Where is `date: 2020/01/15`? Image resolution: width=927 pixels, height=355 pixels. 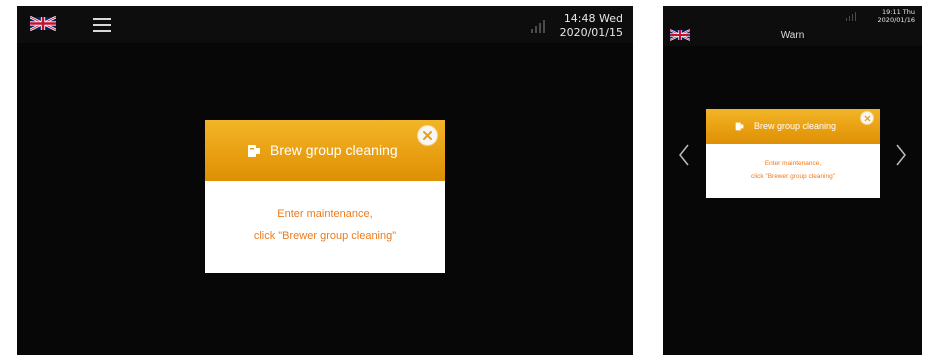
date: 2020/01/15 is located at coordinates (591, 32).